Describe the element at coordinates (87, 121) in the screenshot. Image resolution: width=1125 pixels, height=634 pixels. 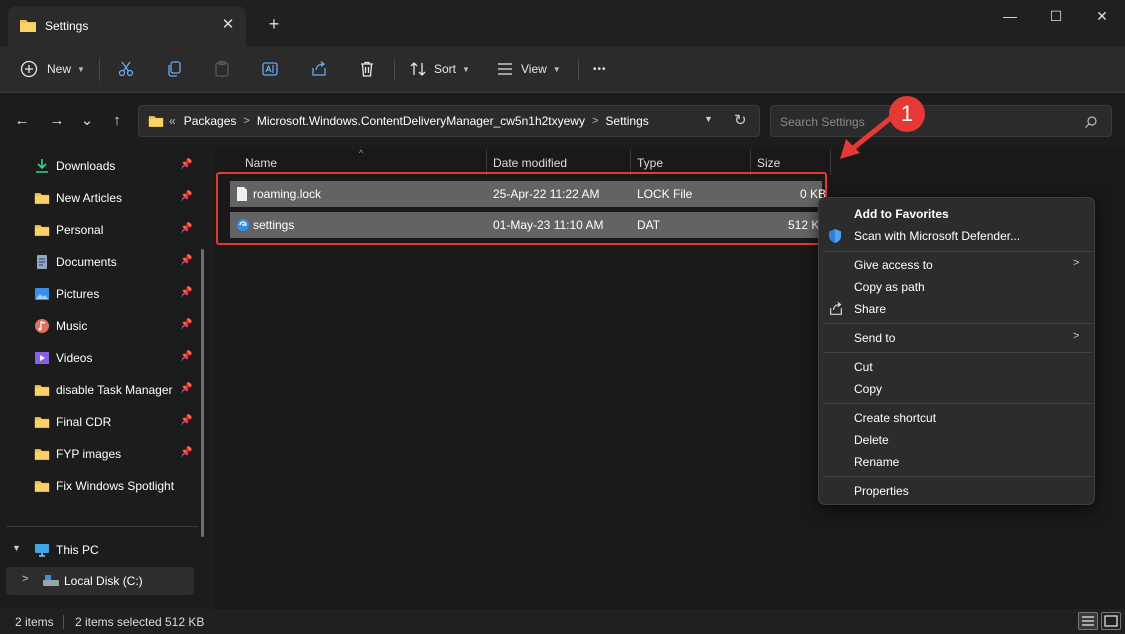
I see `recent-locations-button: ⌄` at that location.